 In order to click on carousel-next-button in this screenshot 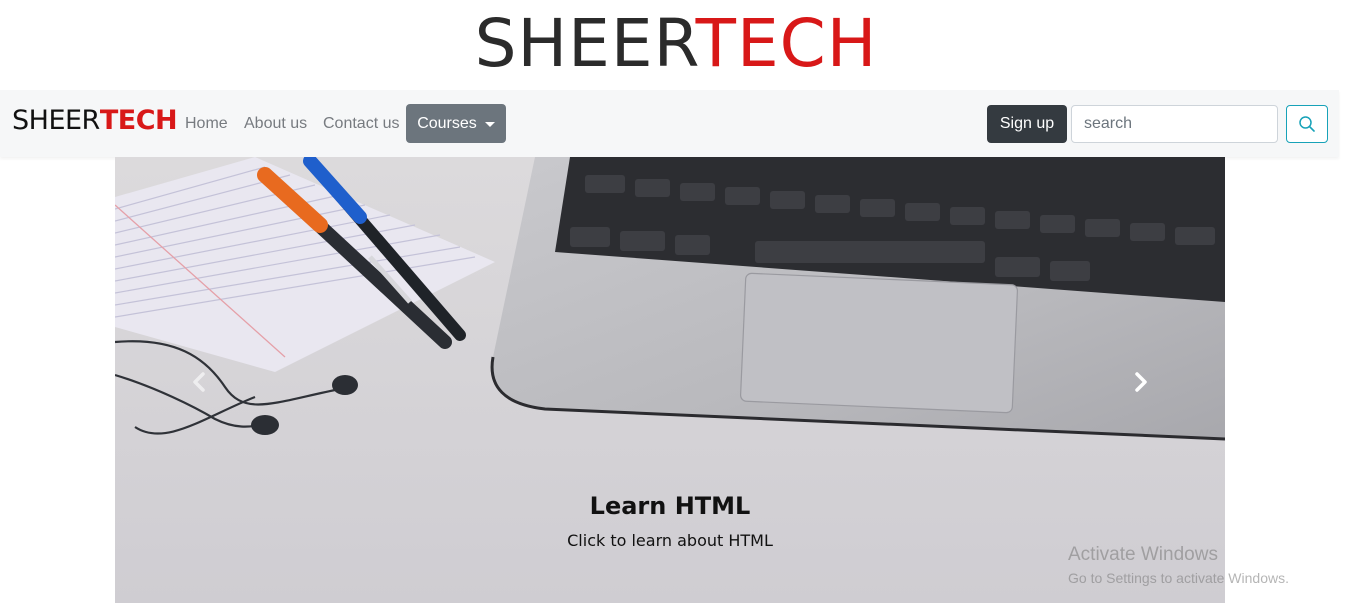, I will do `click(1141, 382)`.